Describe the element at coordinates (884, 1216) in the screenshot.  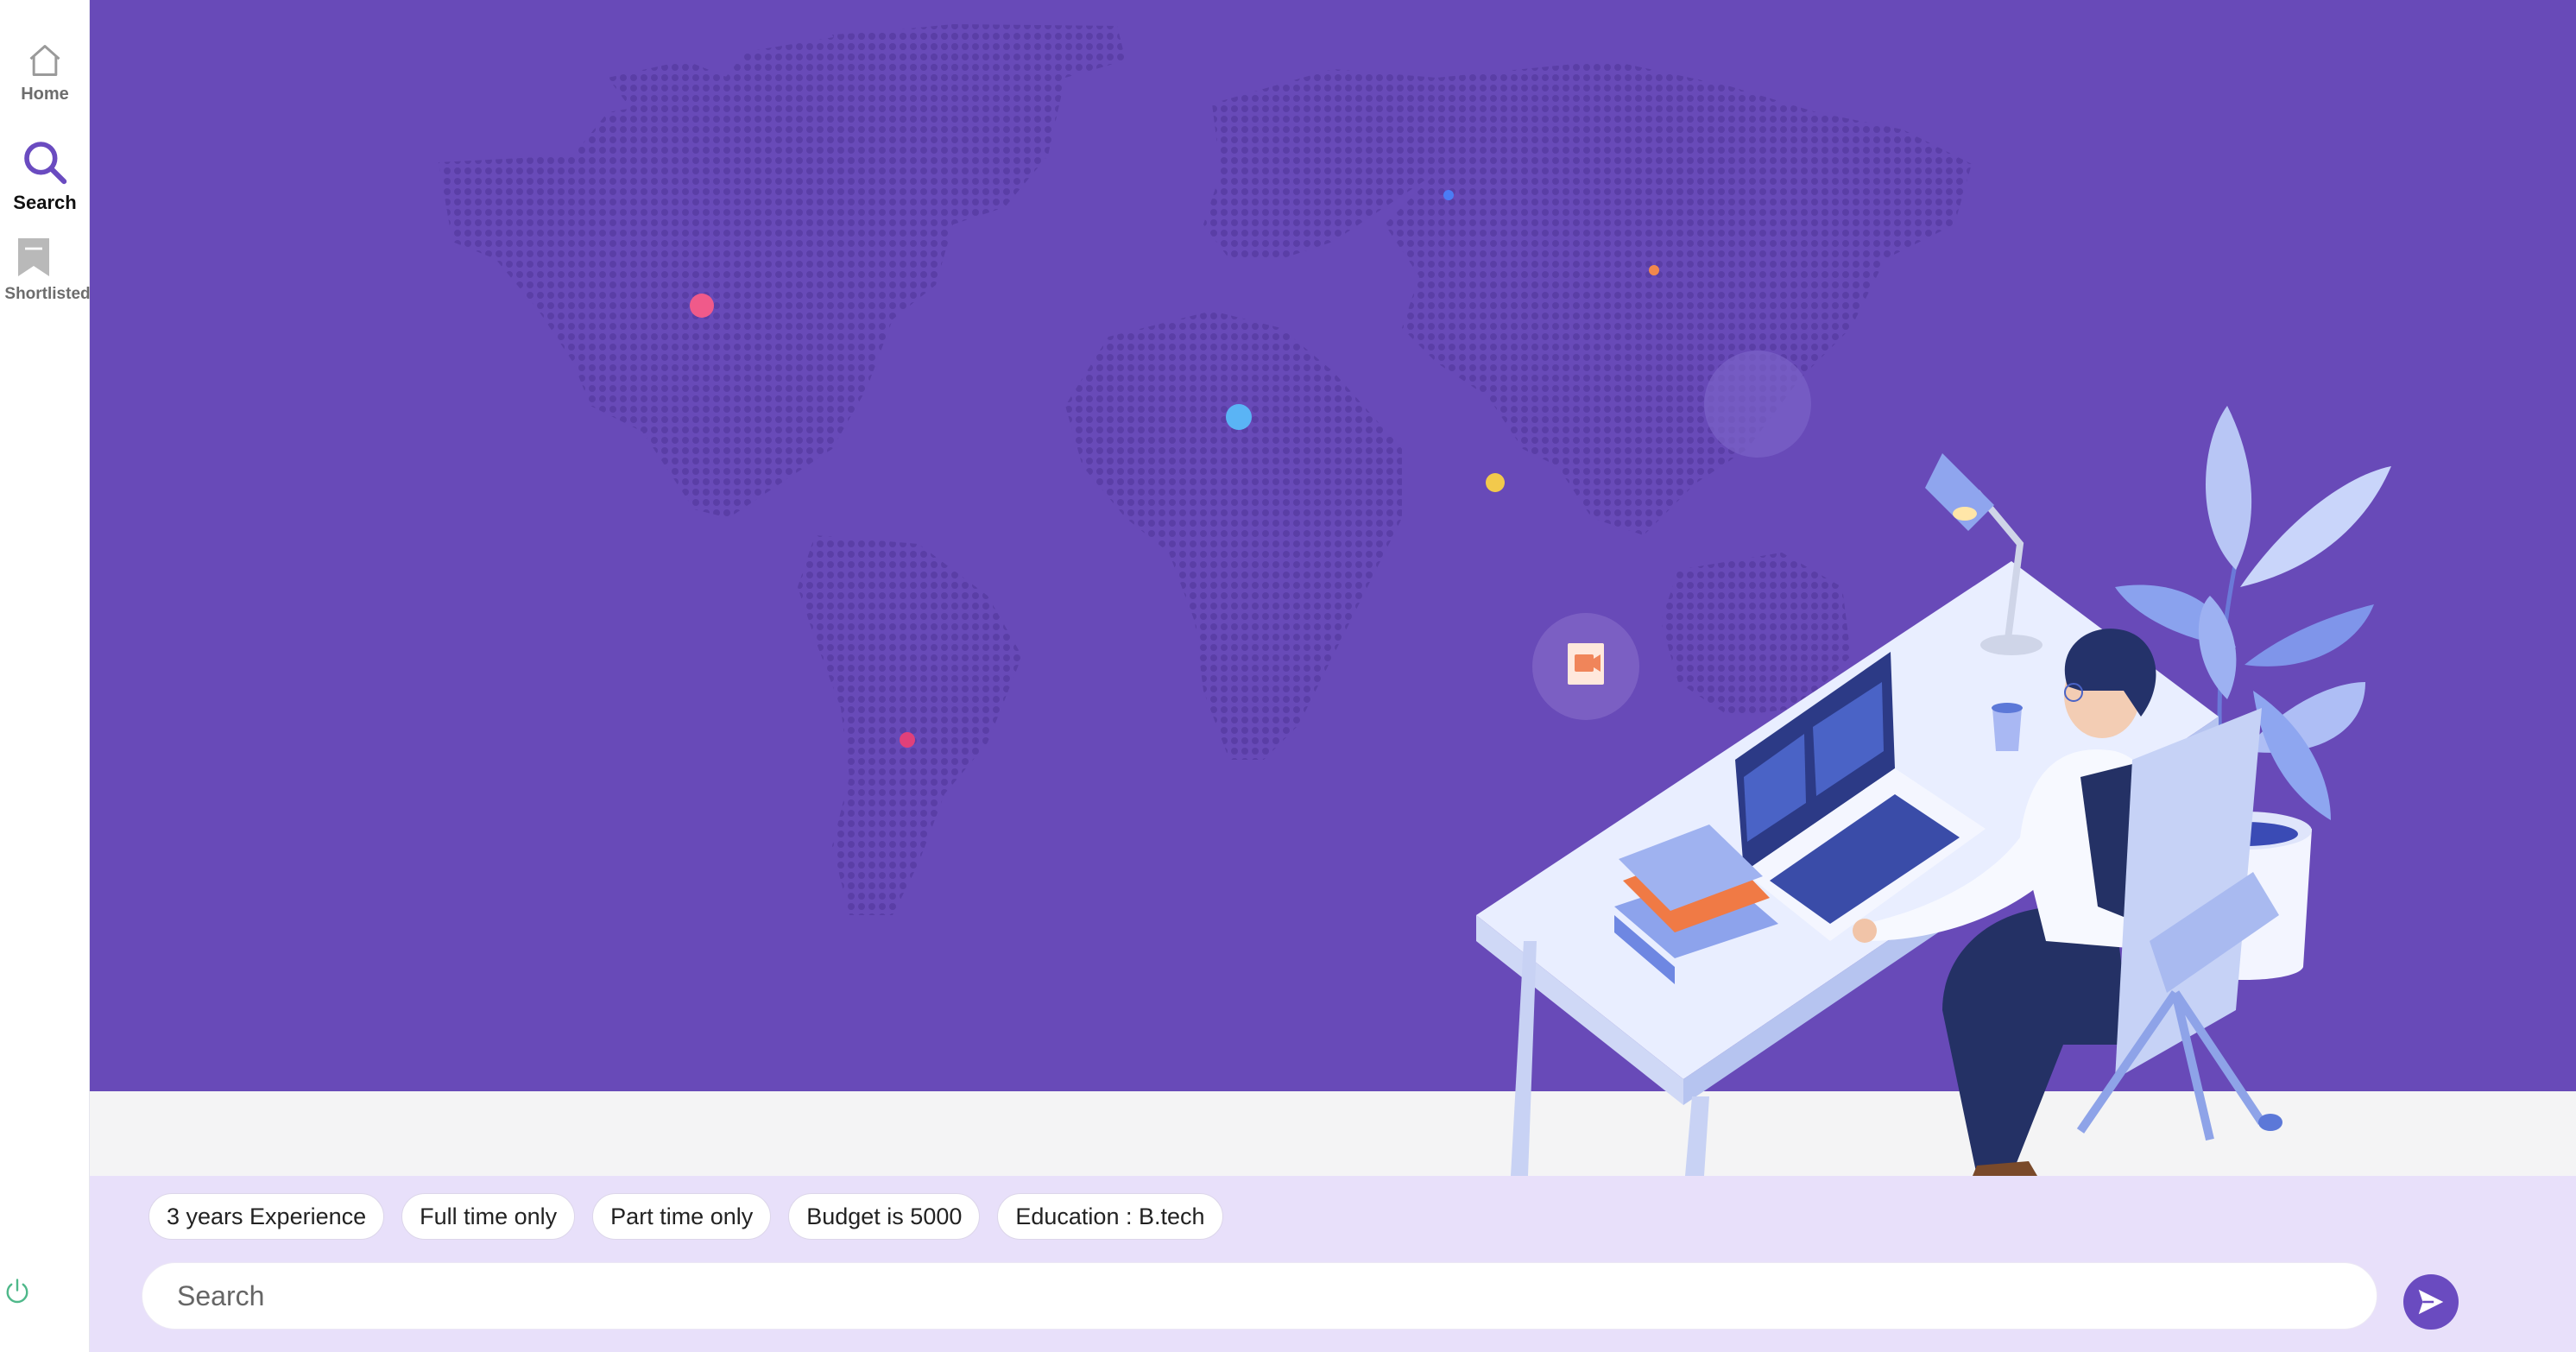
I see `filter-chip: Budget is 5000` at that location.